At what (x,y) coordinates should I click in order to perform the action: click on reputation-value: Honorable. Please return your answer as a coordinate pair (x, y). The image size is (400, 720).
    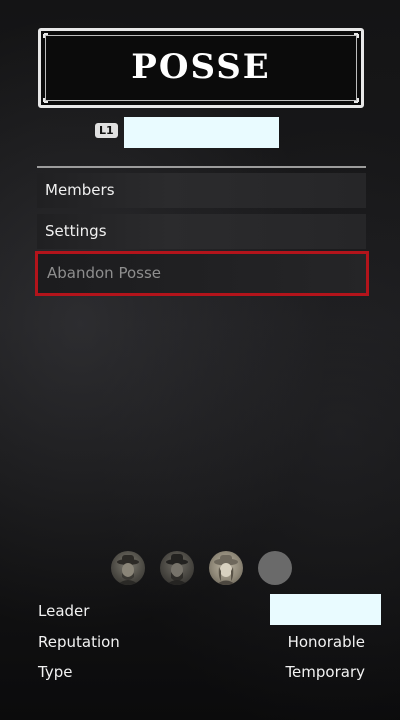
    Looking at the image, I should click on (326, 642).